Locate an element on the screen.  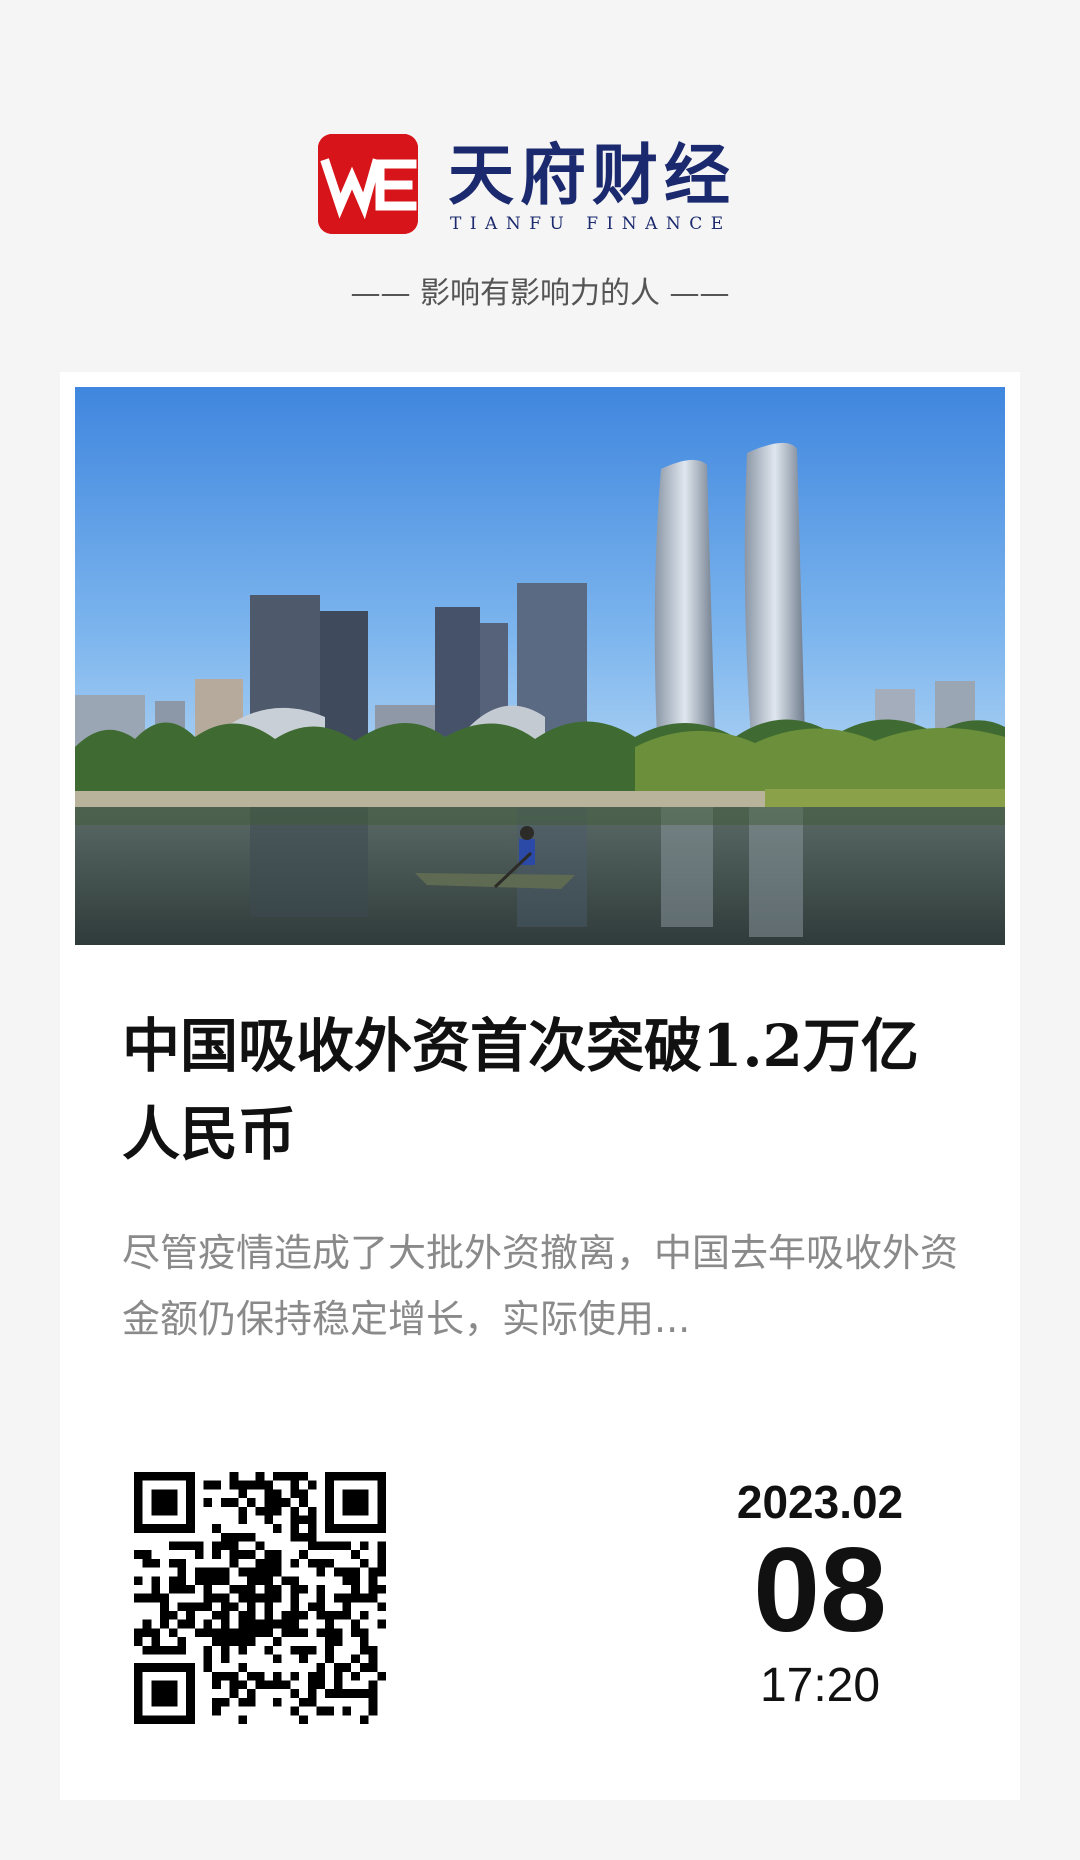
brand-logo-icon is located at coordinates (368, 184).